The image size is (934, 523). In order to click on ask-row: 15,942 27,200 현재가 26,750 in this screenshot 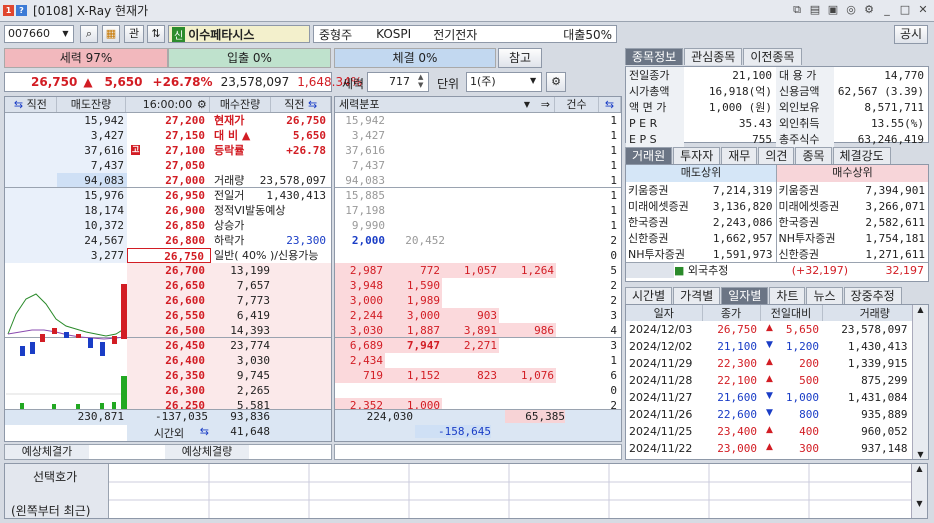, I will do `click(168, 120)`.